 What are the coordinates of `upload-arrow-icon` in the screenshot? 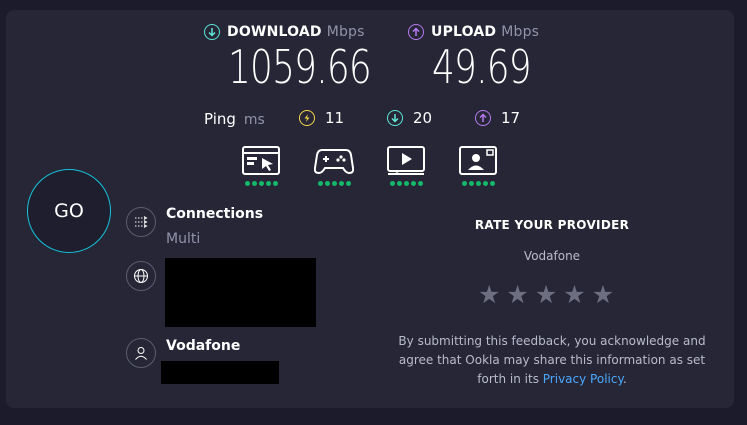 It's located at (416, 32).